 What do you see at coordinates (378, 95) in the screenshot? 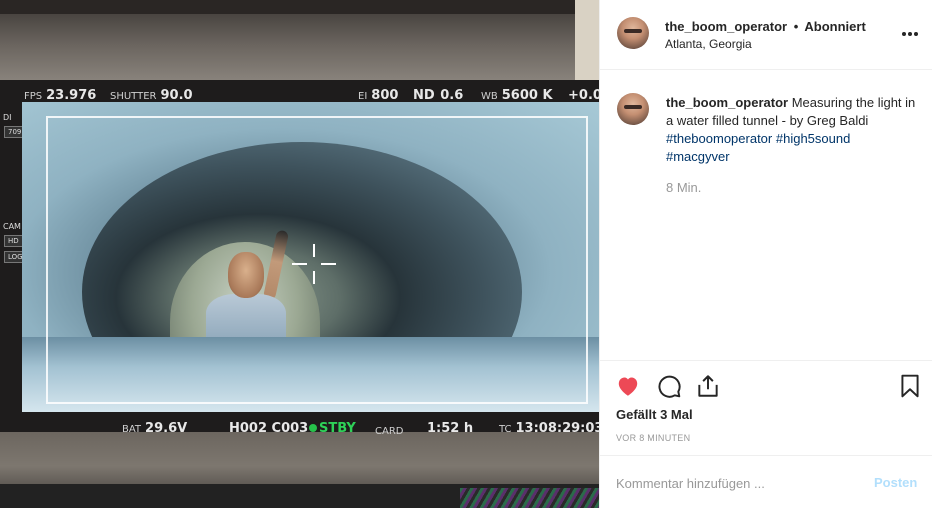
I see `osd-ei: EI 800` at bounding box center [378, 95].